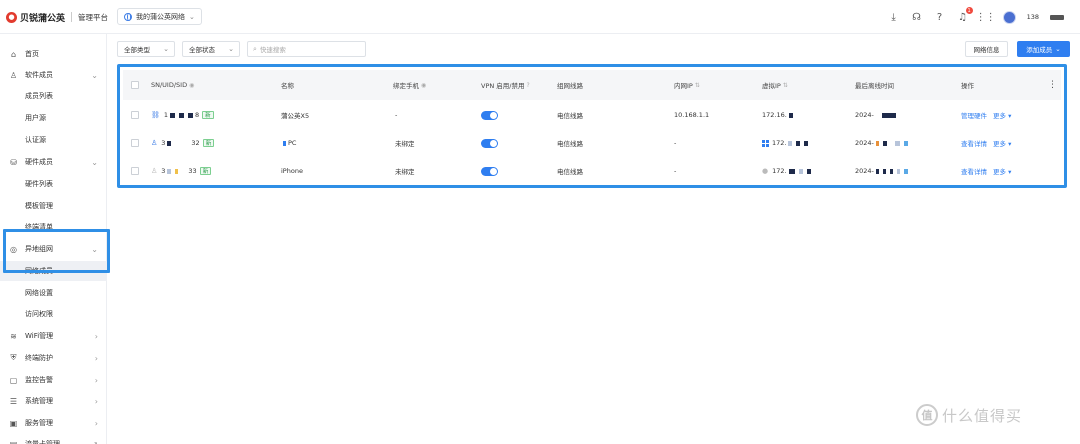  I want to click on virtual-ip-cell: 172.16., so click(778, 115).